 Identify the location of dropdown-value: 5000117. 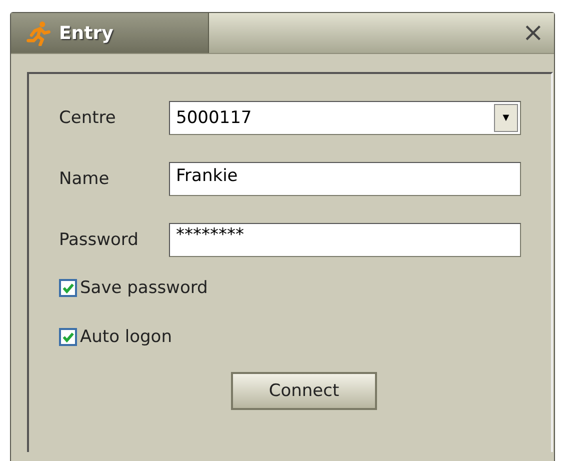
(214, 118).